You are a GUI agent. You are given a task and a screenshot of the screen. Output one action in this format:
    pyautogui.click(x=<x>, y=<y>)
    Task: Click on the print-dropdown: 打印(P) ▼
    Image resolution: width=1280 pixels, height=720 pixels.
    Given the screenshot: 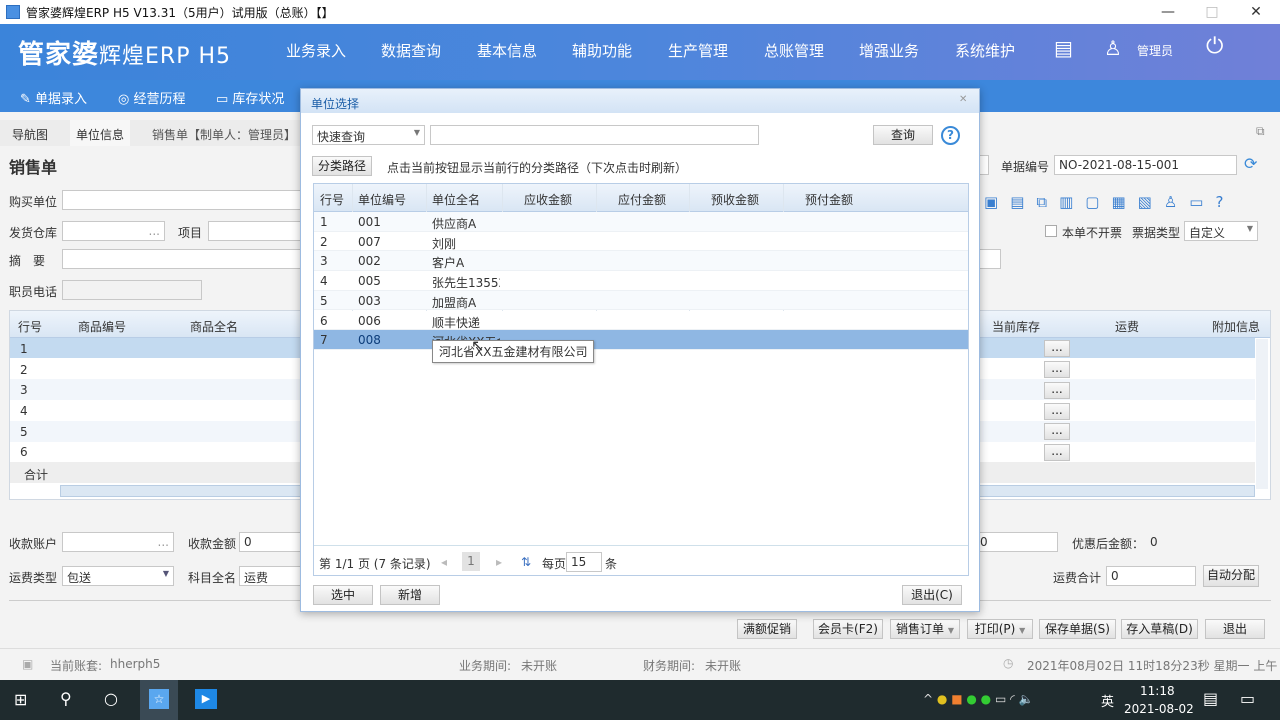 What is the action you would take?
    pyautogui.click(x=1000, y=629)
    